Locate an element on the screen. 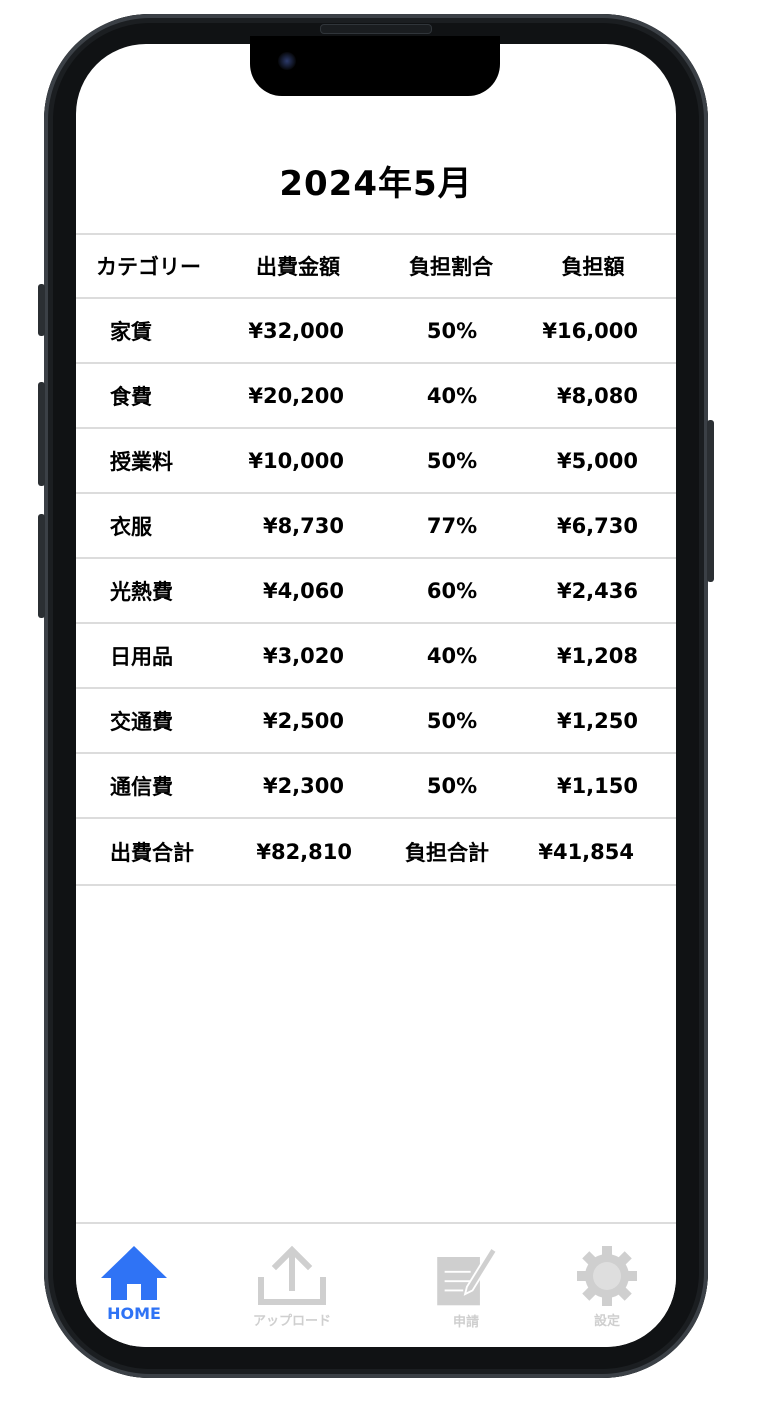 The image size is (767, 1420). upload-icon is located at coordinates (292, 1275).